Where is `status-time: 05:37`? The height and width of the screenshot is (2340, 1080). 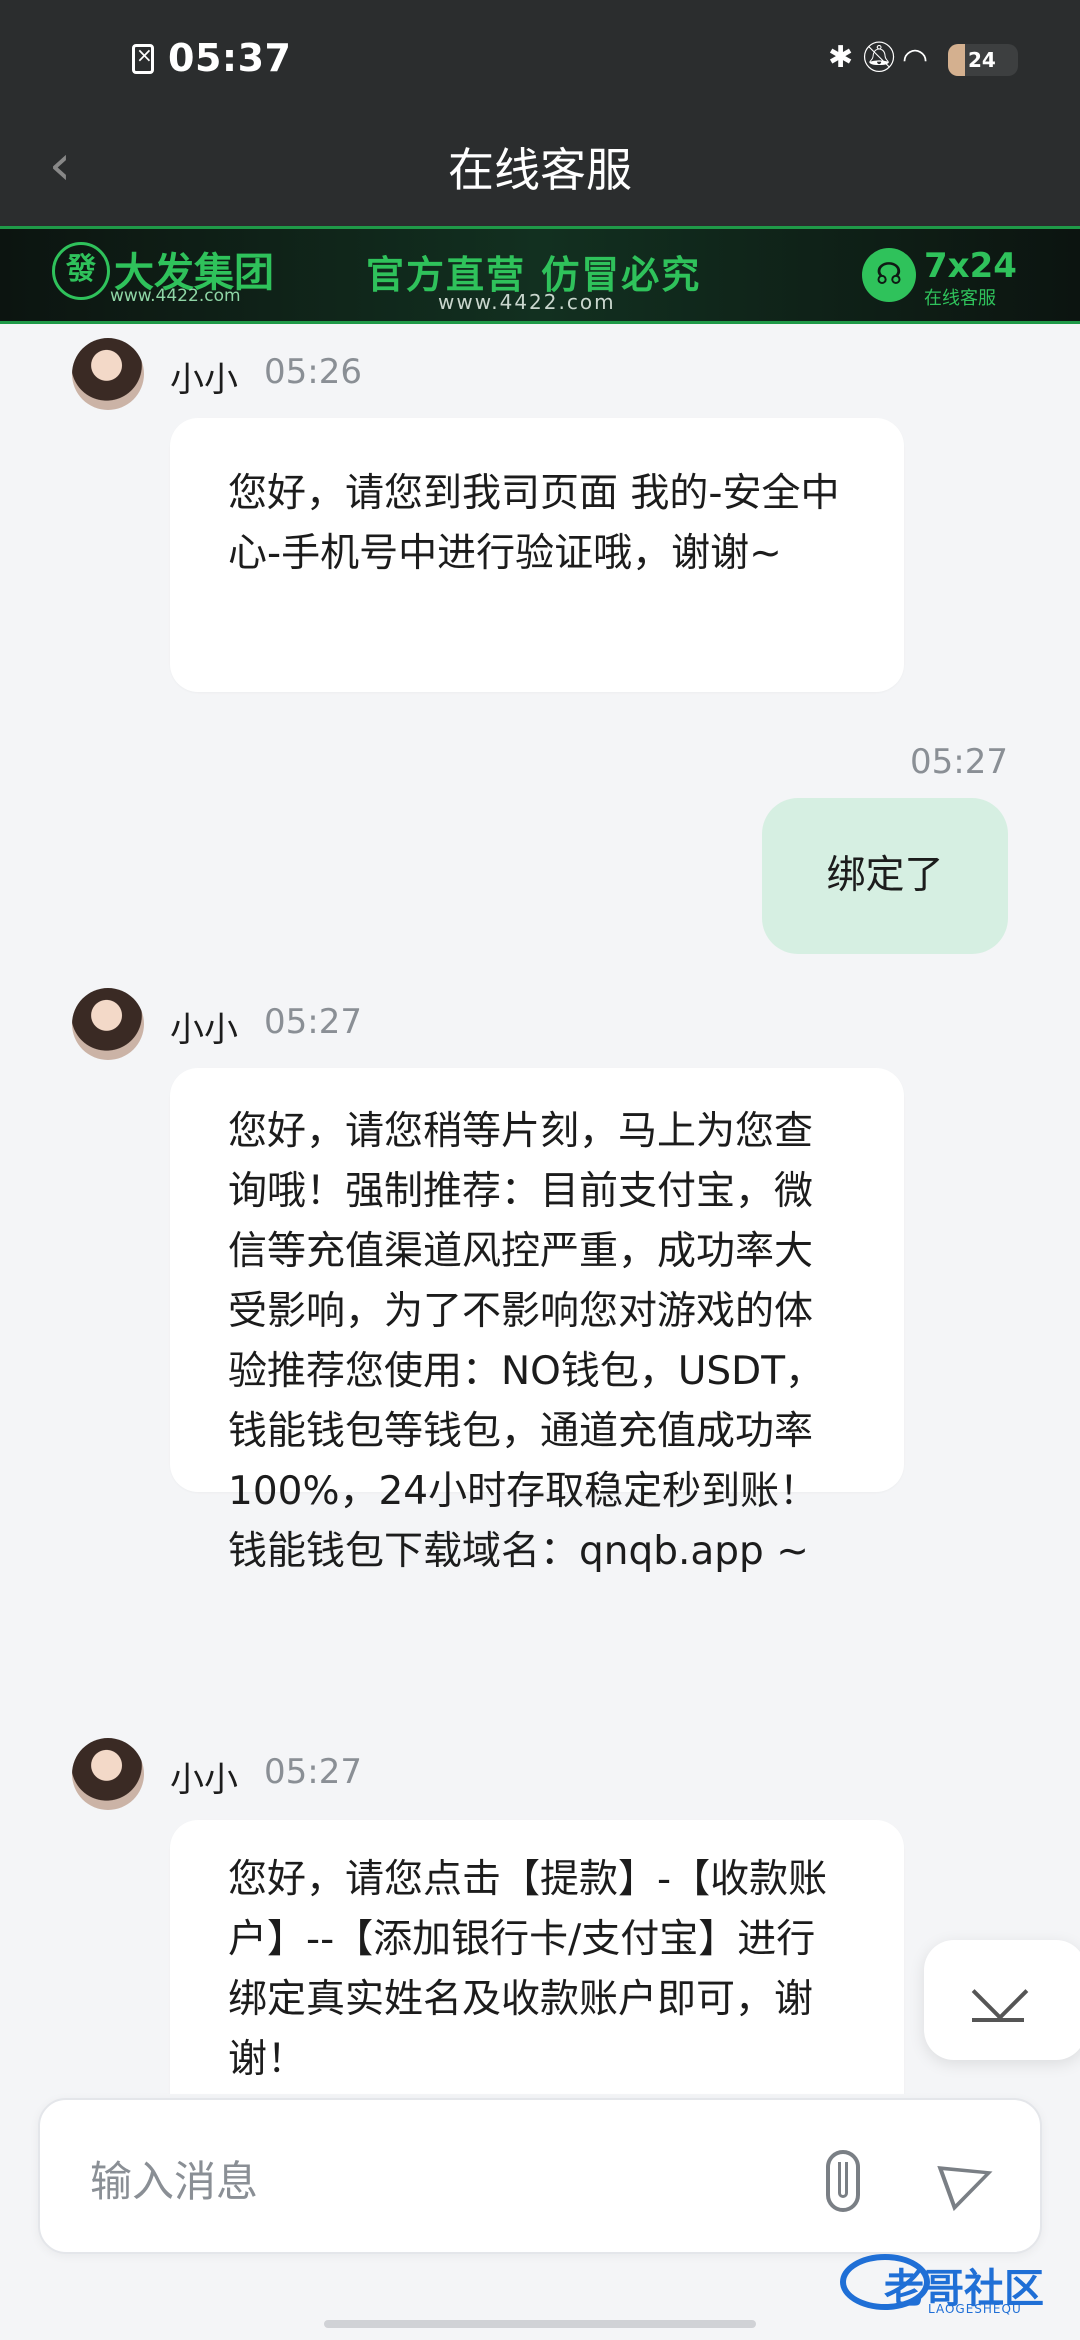 status-time: 05:37 is located at coordinates (230, 58).